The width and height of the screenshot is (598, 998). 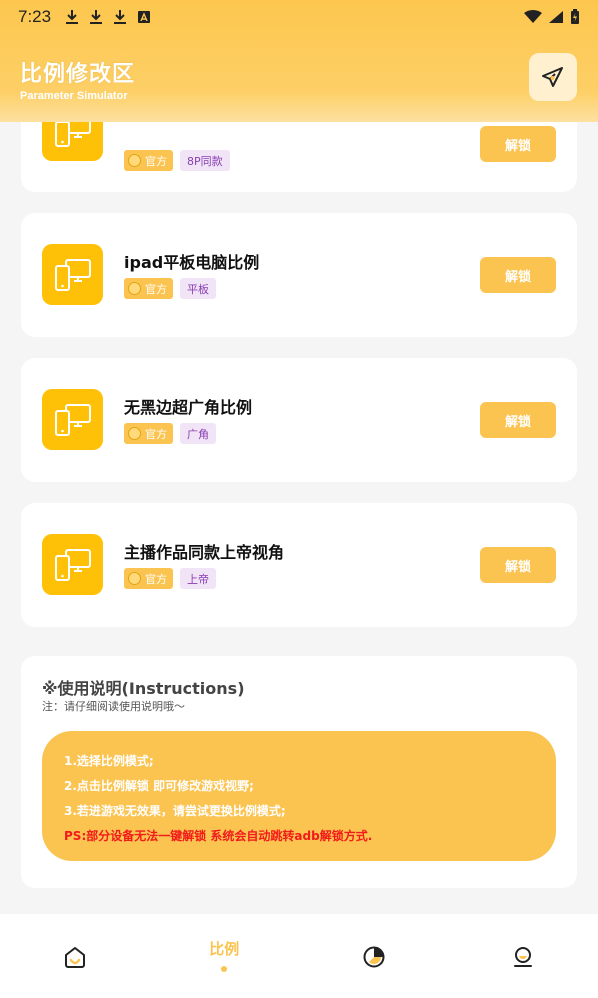 I want to click on home-icon, so click(x=74, y=957).